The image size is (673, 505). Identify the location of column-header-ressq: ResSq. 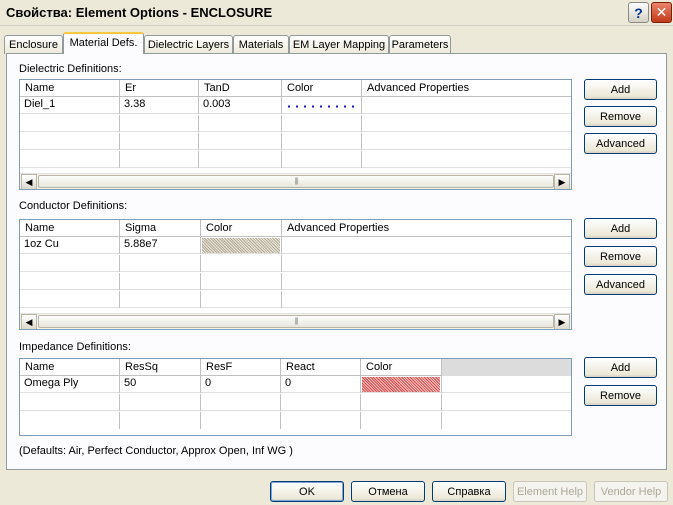
(160, 367).